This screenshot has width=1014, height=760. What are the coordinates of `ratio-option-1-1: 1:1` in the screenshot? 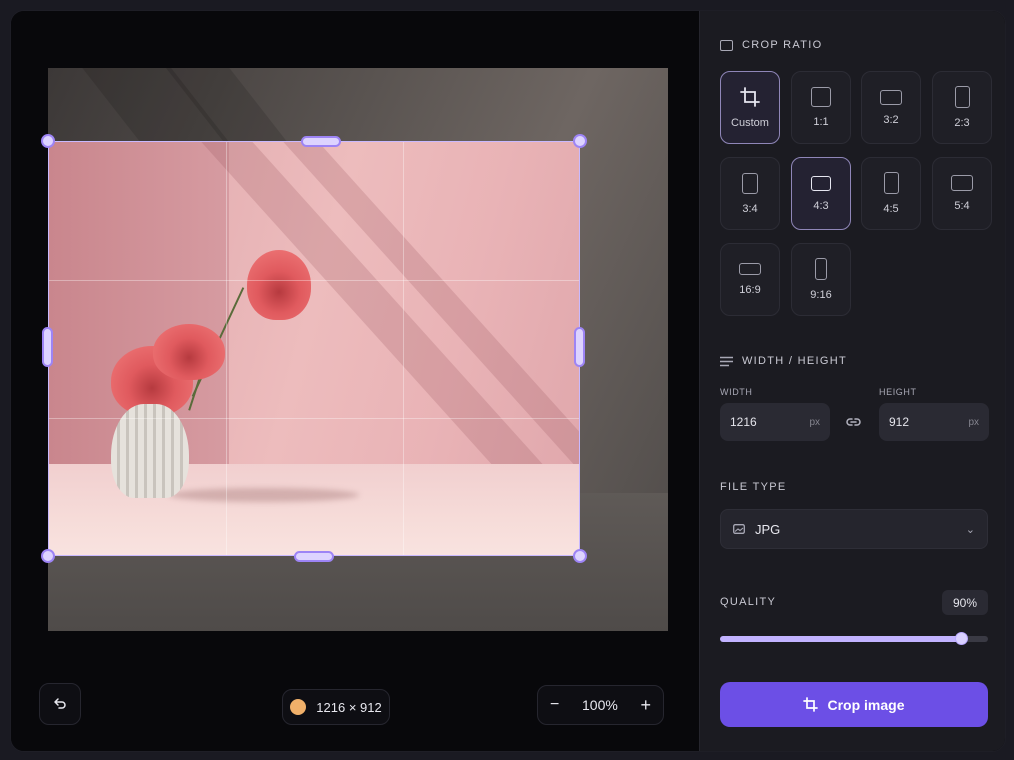 It's located at (821, 107).